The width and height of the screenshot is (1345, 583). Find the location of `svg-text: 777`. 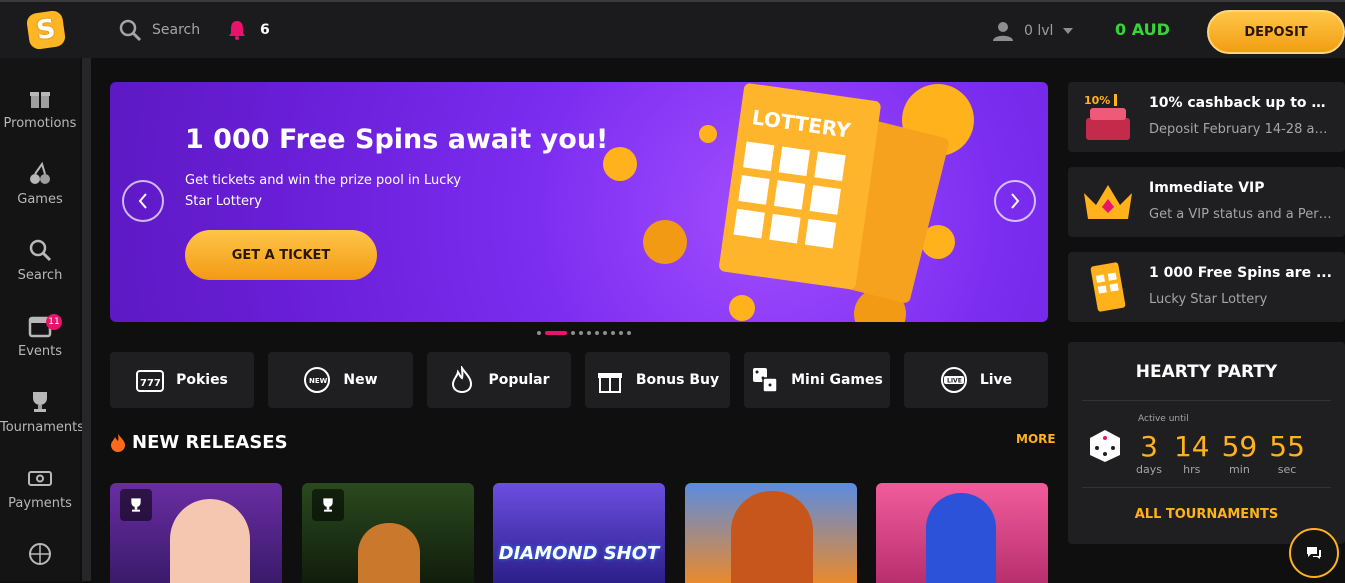

svg-text: 777 is located at coordinates (150, 383).